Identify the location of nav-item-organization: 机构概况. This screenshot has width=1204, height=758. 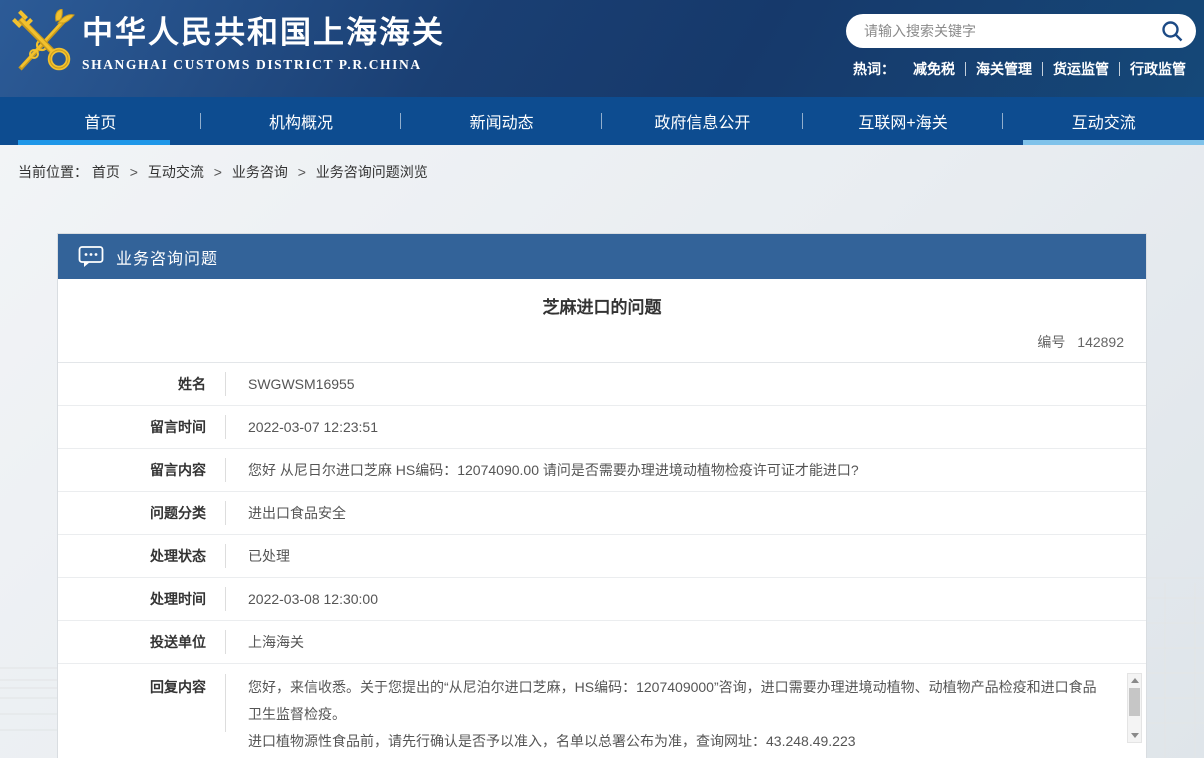
(301, 121).